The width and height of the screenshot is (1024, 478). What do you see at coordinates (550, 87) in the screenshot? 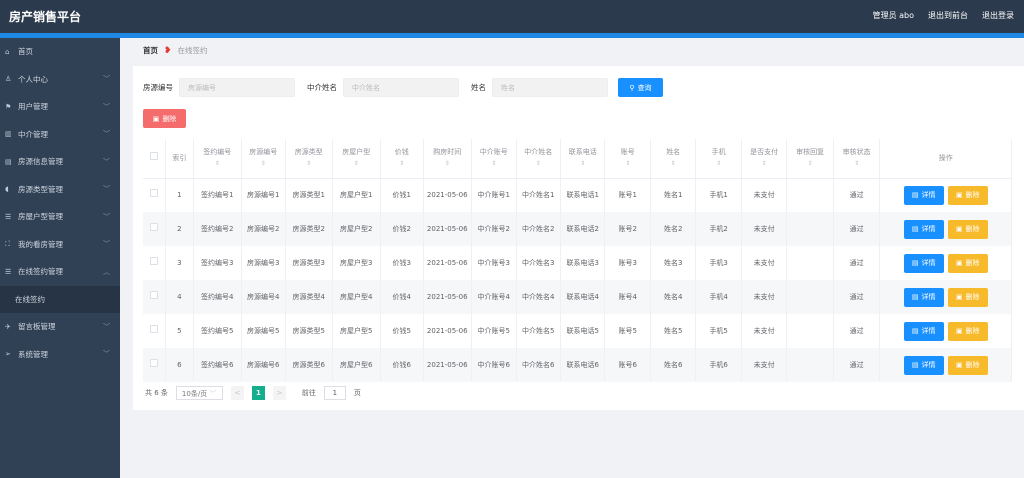
I see `name-input: 姓名` at bounding box center [550, 87].